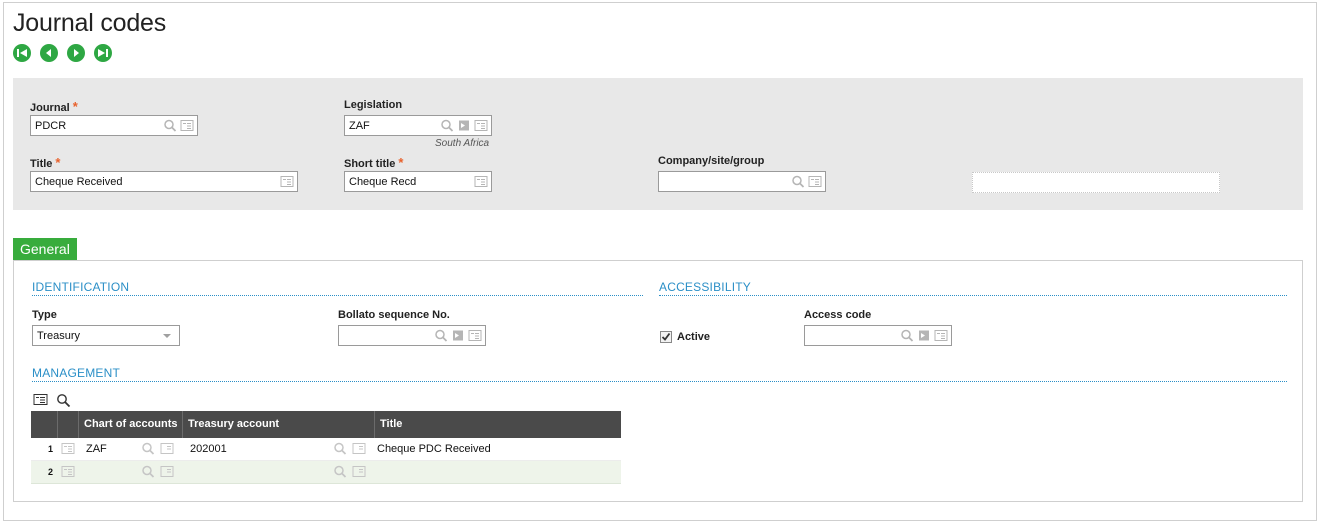 The image size is (1321, 525). What do you see at coordinates (106, 335) in the screenshot?
I see `type-select: Treasury` at bounding box center [106, 335].